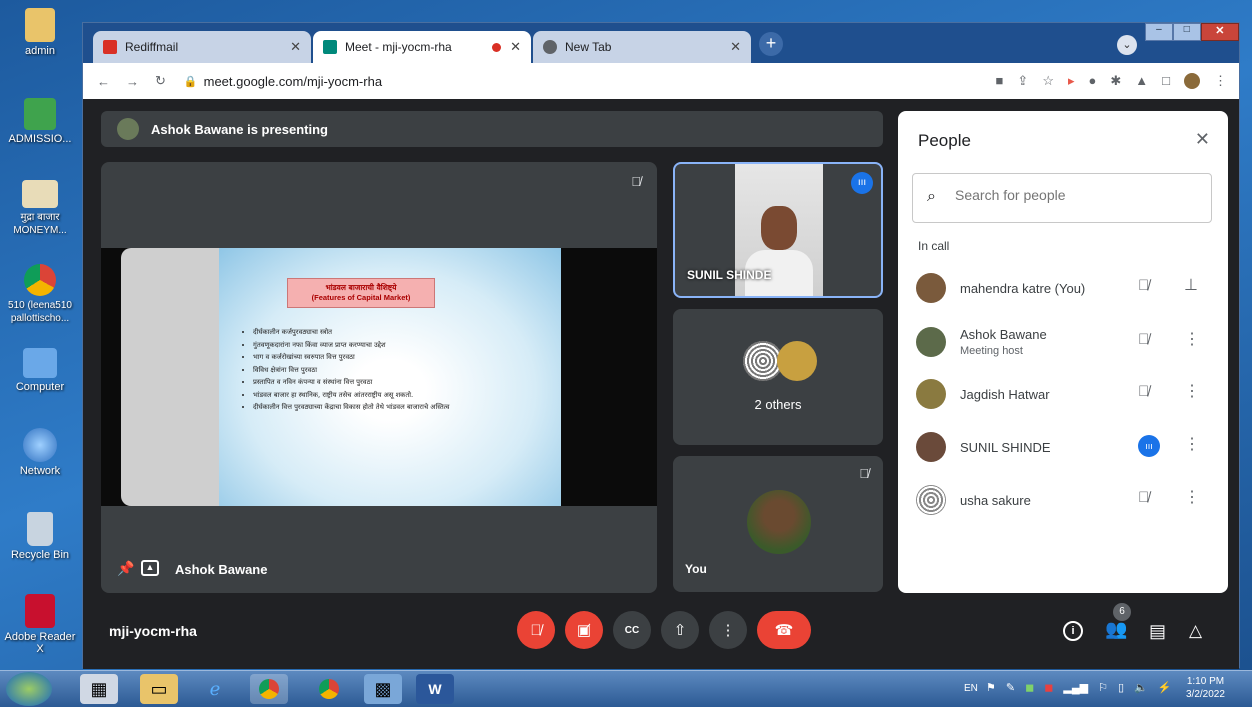 This screenshot has height=707, width=1252. Describe the element at coordinates (1048, 81) in the screenshot. I see `star-icon: ☆` at that location.